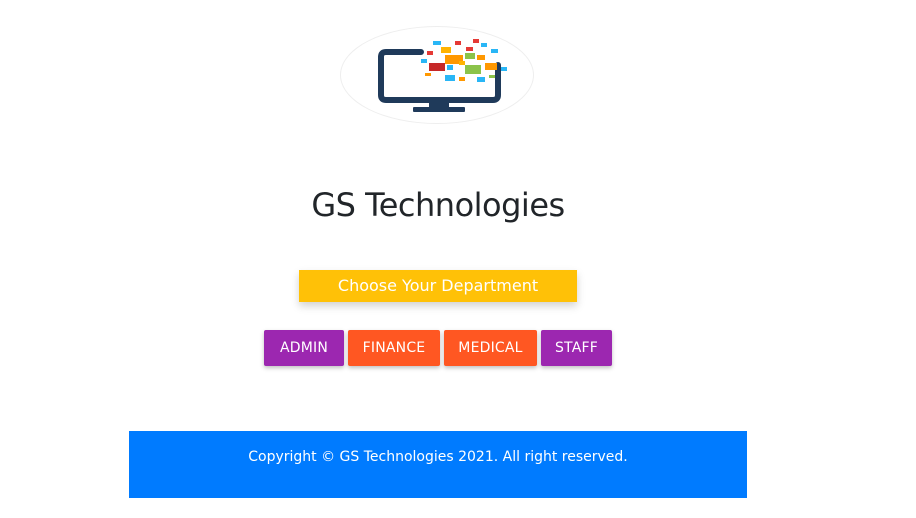 The image size is (916, 518). What do you see at coordinates (438, 205) in the screenshot?
I see `page-title: GS Technologies` at bounding box center [438, 205].